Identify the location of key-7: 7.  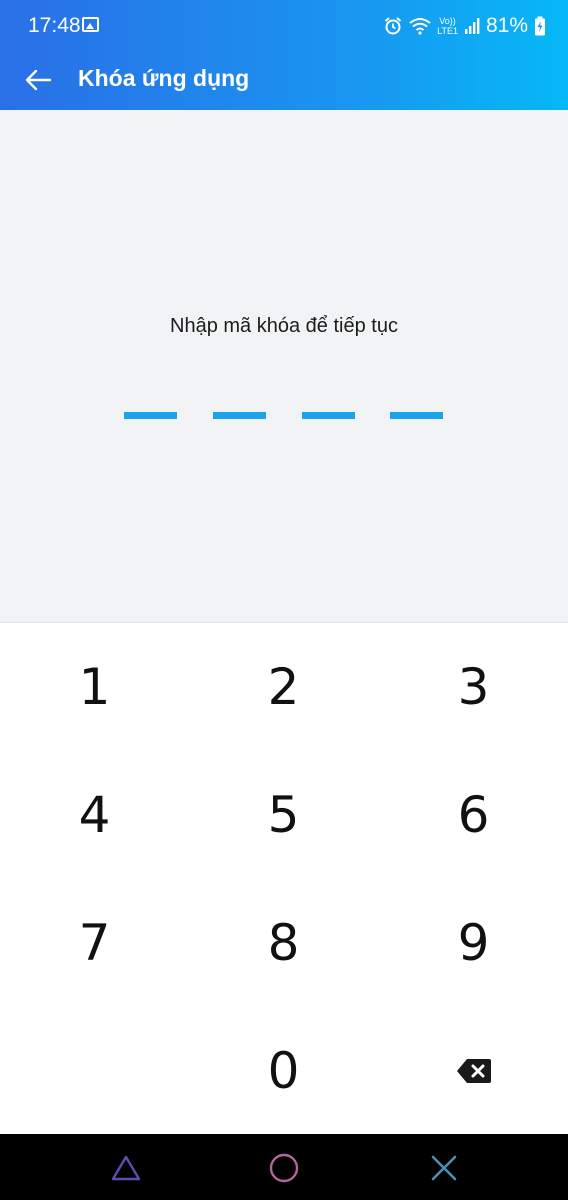
(94, 943).